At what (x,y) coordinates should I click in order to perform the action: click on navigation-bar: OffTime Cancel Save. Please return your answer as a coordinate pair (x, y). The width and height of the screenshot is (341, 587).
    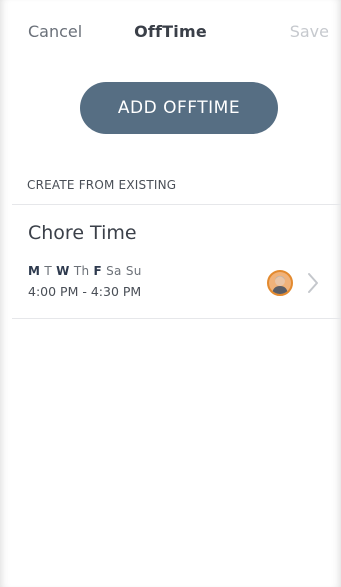
    Looking at the image, I should click on (170, 36).